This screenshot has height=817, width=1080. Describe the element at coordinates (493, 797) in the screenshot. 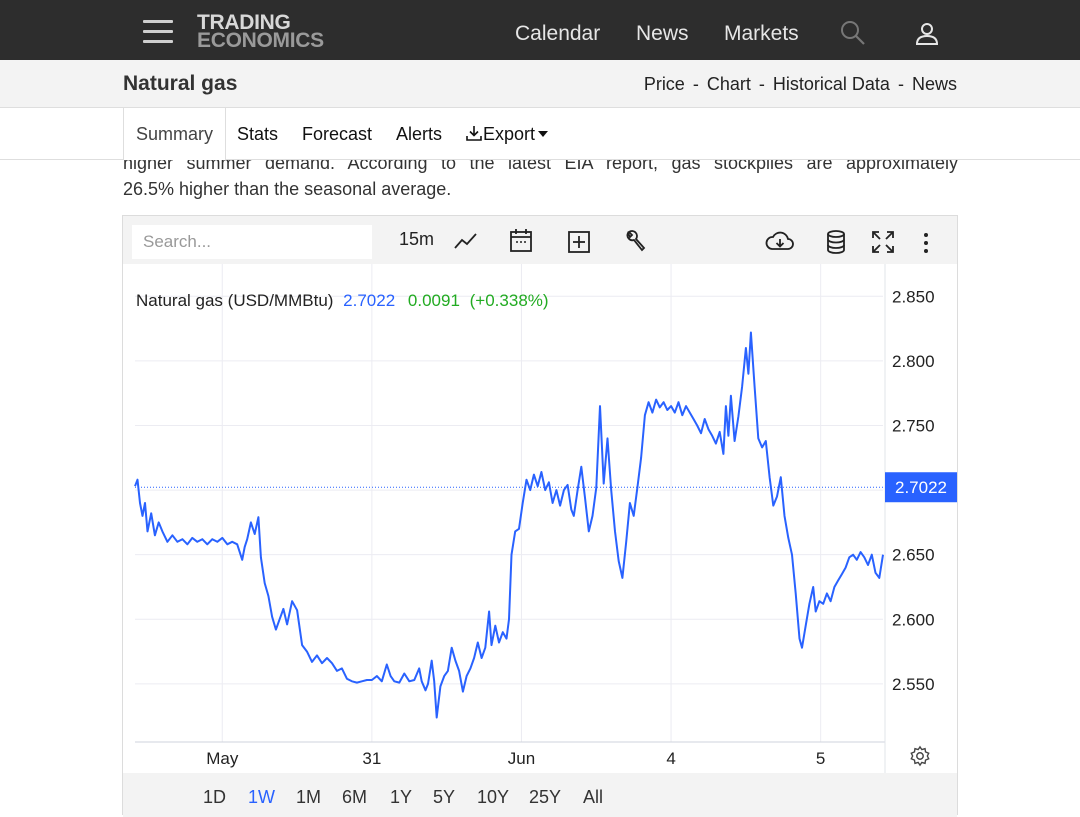

I see `range-10y: 10Y` at that location.